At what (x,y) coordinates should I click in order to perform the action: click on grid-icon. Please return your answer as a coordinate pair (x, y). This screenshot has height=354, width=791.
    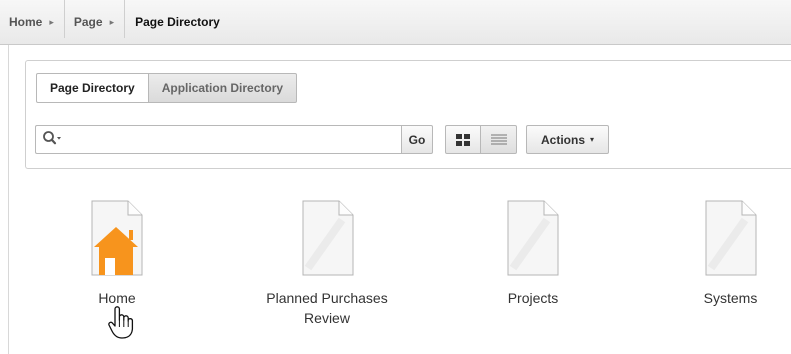
    Looking at the image, I should click on (463, 139).